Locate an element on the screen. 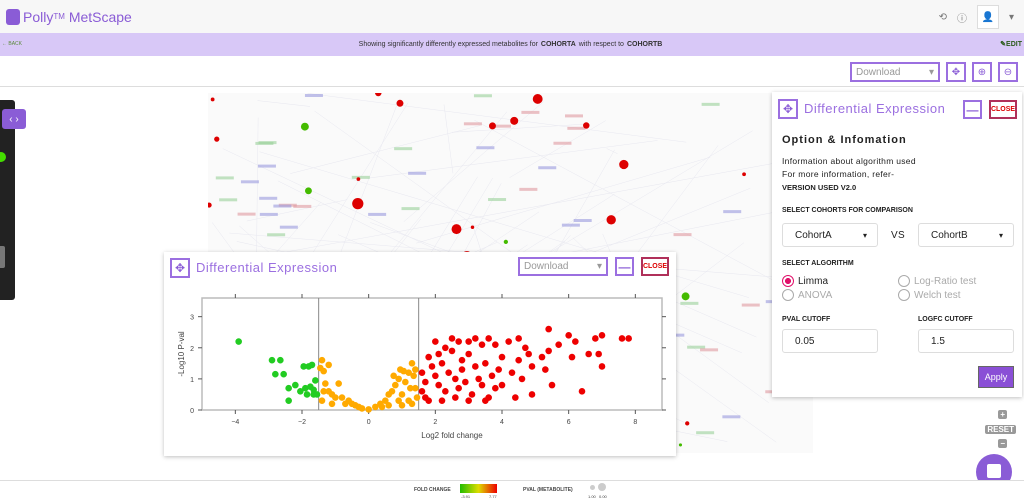 Image resolution: width=1024 pixels, height=502 pixels. x-axis-label: Log2 fold change is located at coordinates (452, 435).